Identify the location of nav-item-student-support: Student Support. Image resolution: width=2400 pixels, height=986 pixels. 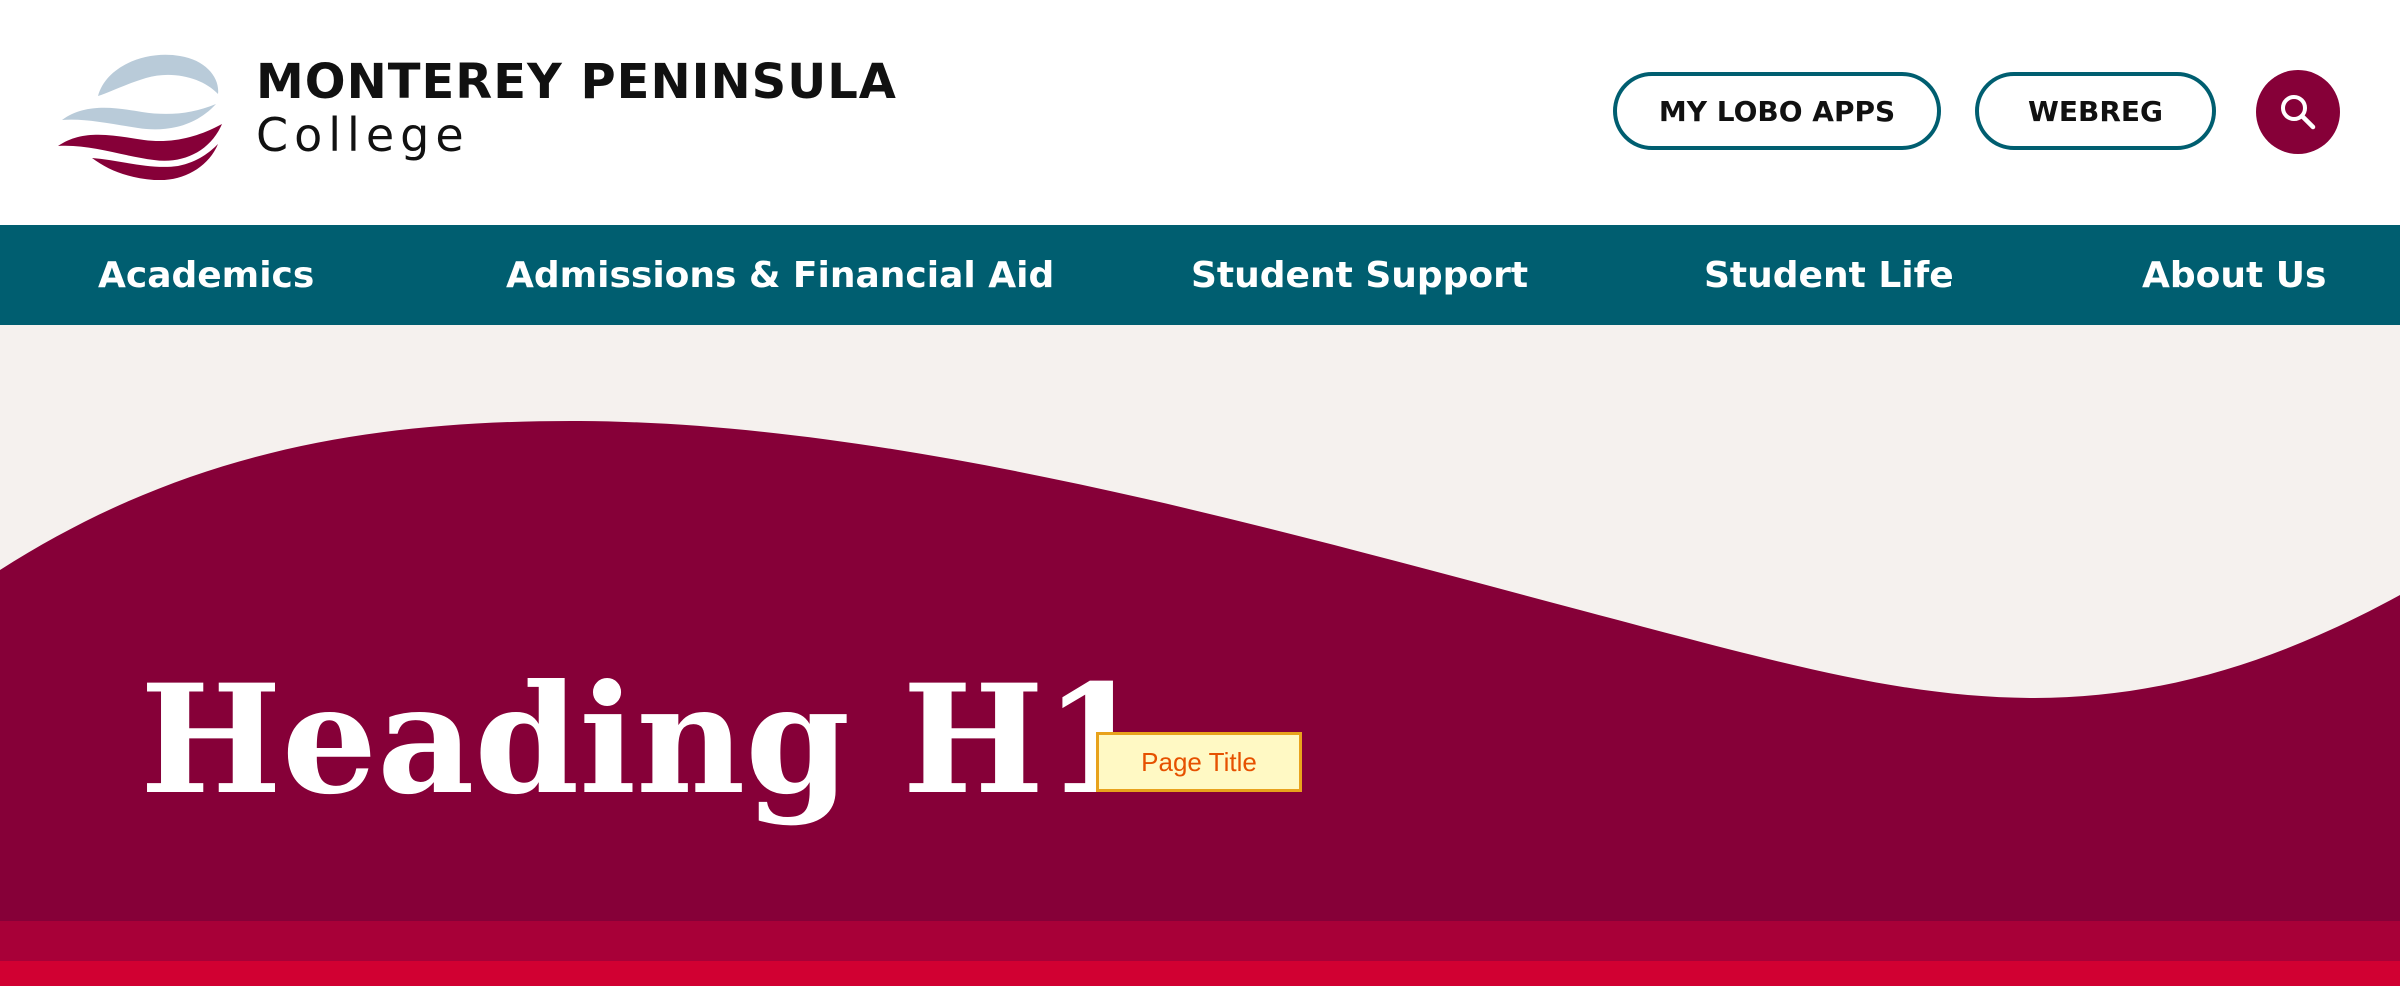
(1359, 275).